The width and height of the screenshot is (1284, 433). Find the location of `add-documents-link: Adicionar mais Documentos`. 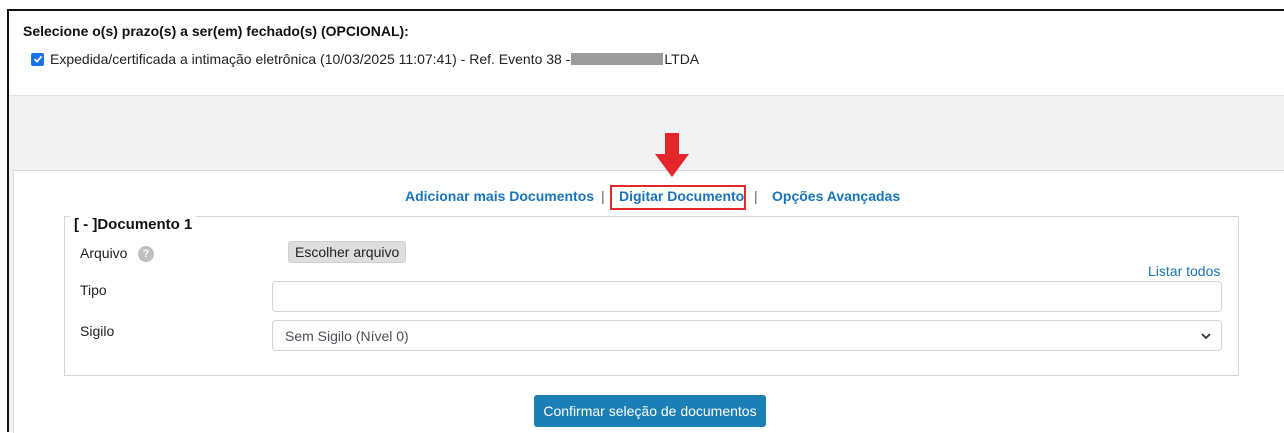

add-documents-link: Adicionar mais Documentos is located at coordinates (499, 196).